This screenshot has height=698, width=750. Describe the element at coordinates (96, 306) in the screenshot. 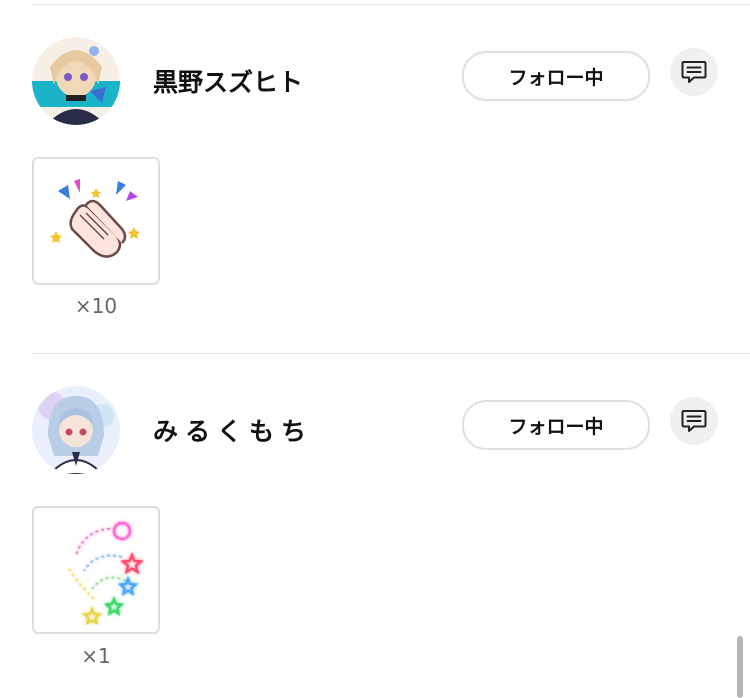

I see `gift-count: ×10` at that location.